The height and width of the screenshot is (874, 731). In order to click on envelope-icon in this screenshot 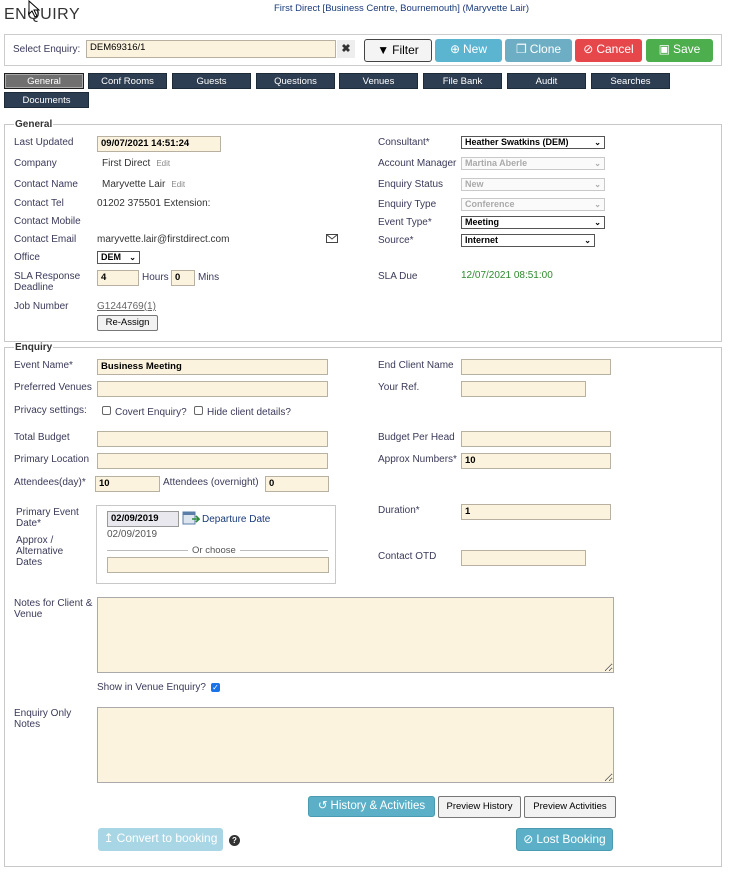, I will do `click(332, 240)`.